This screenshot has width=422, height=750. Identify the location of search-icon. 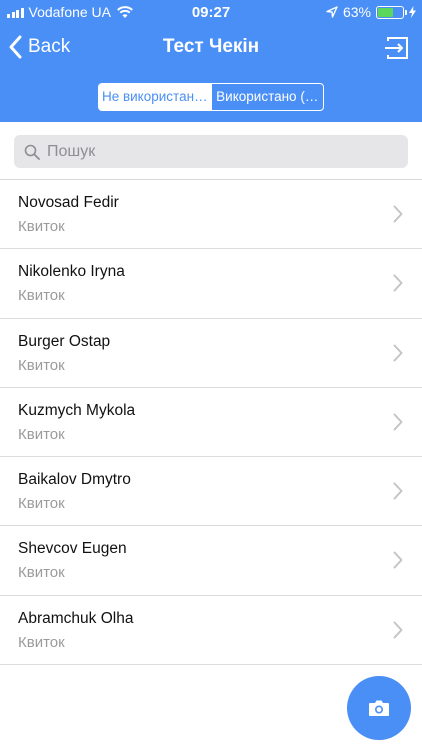
(32, 152).